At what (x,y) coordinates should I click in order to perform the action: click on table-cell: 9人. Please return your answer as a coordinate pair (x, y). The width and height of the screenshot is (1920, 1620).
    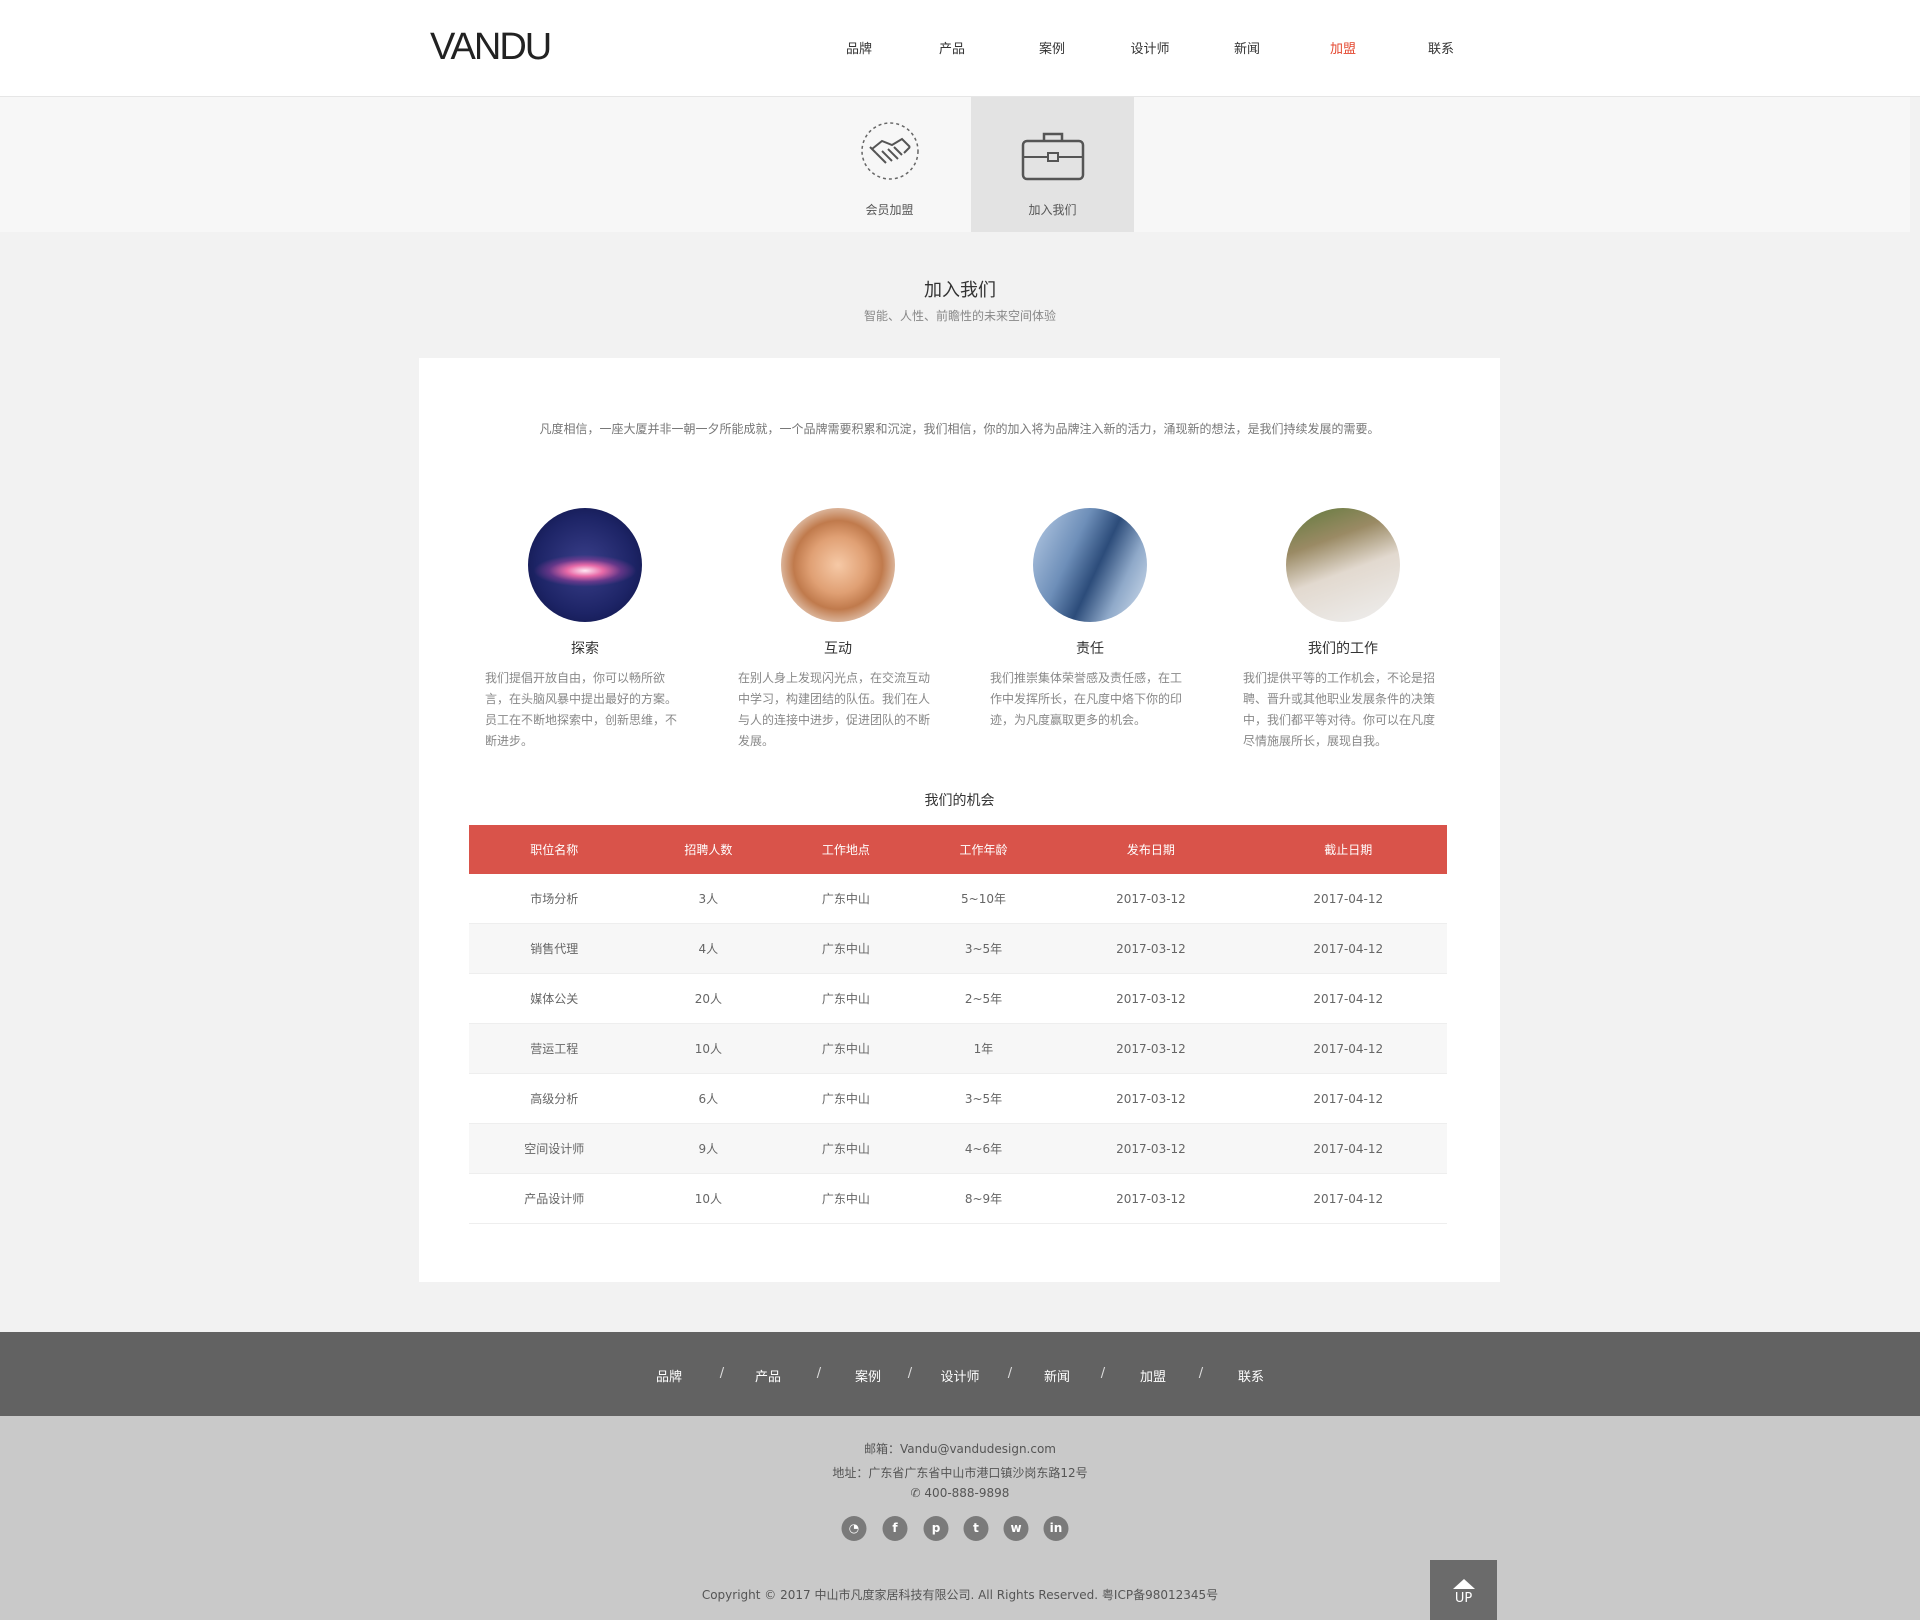
    Looking at the image, I should click on (708, 1148).